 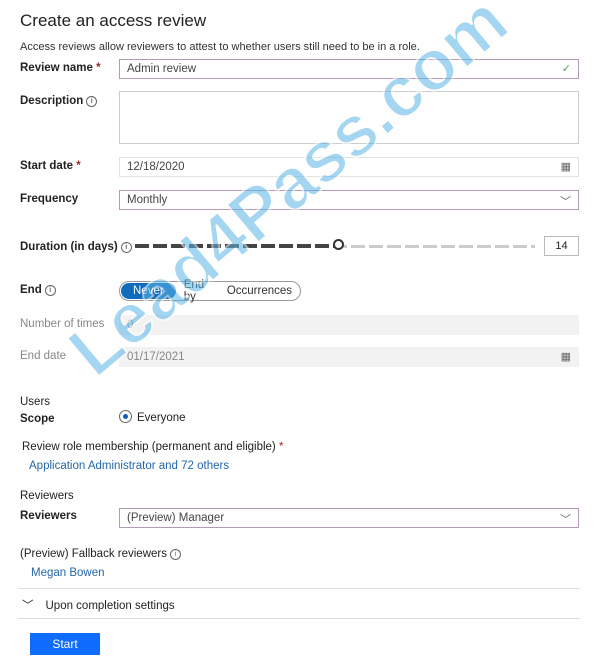 What do you see at coordinates (148, 291) in the screenshot?
I see `end-option-never: Never` at bounding box center [148, 291].